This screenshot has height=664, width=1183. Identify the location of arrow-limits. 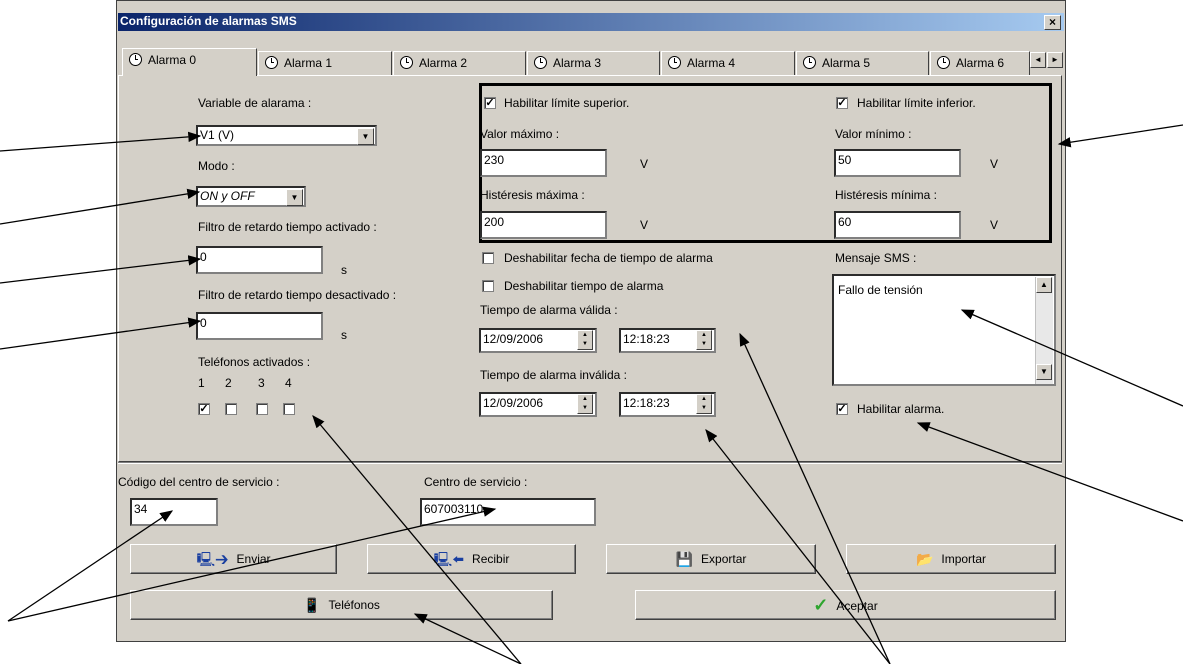
(1120, 136).